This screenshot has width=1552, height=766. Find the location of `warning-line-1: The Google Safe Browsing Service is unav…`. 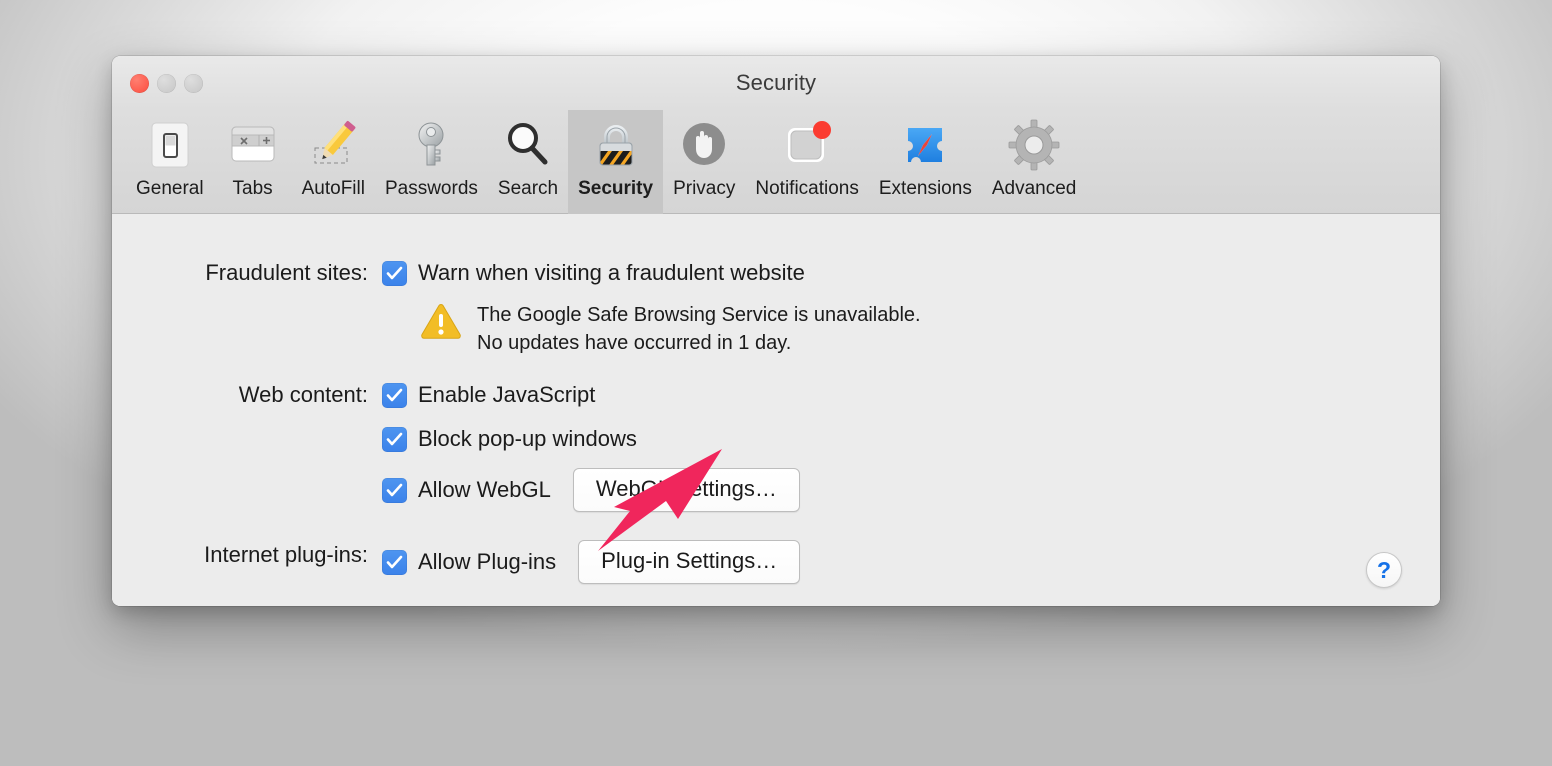

warning-line-1: The Google Safe Browsing Service is unav… is located at coordinates (699, 315).